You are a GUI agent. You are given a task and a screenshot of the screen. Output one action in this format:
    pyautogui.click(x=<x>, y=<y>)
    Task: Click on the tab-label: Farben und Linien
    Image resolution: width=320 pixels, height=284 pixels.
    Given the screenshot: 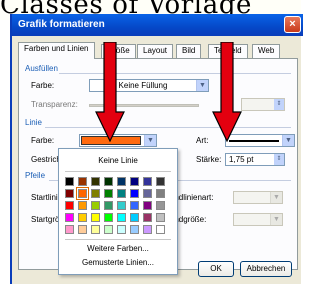 What is the action you would take?
    pyautogui.click(x=56, y=48)
    